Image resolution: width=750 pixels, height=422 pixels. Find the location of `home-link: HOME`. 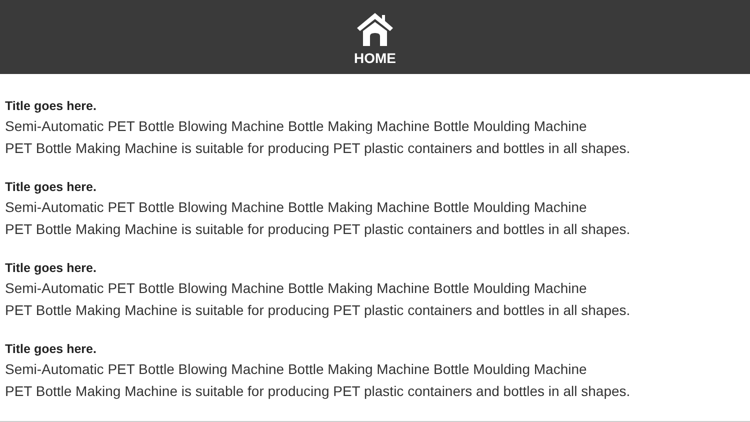

home-link: HOME is located at coordinates (375, 33).